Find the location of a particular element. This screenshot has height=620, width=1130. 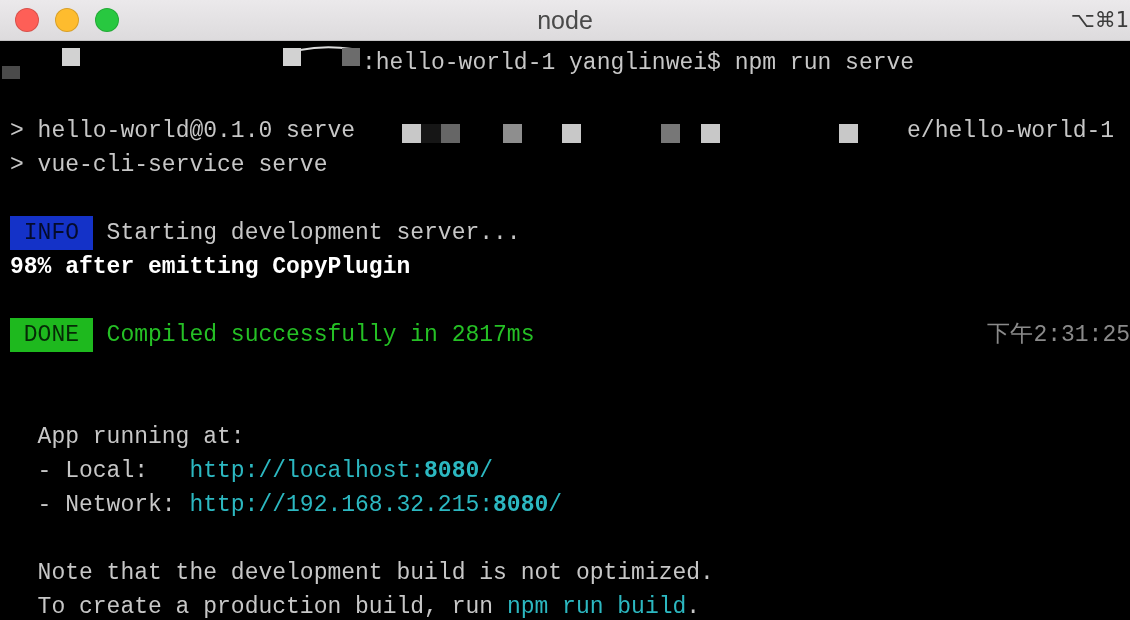

zoom-button is located at coordinates (107, 20).